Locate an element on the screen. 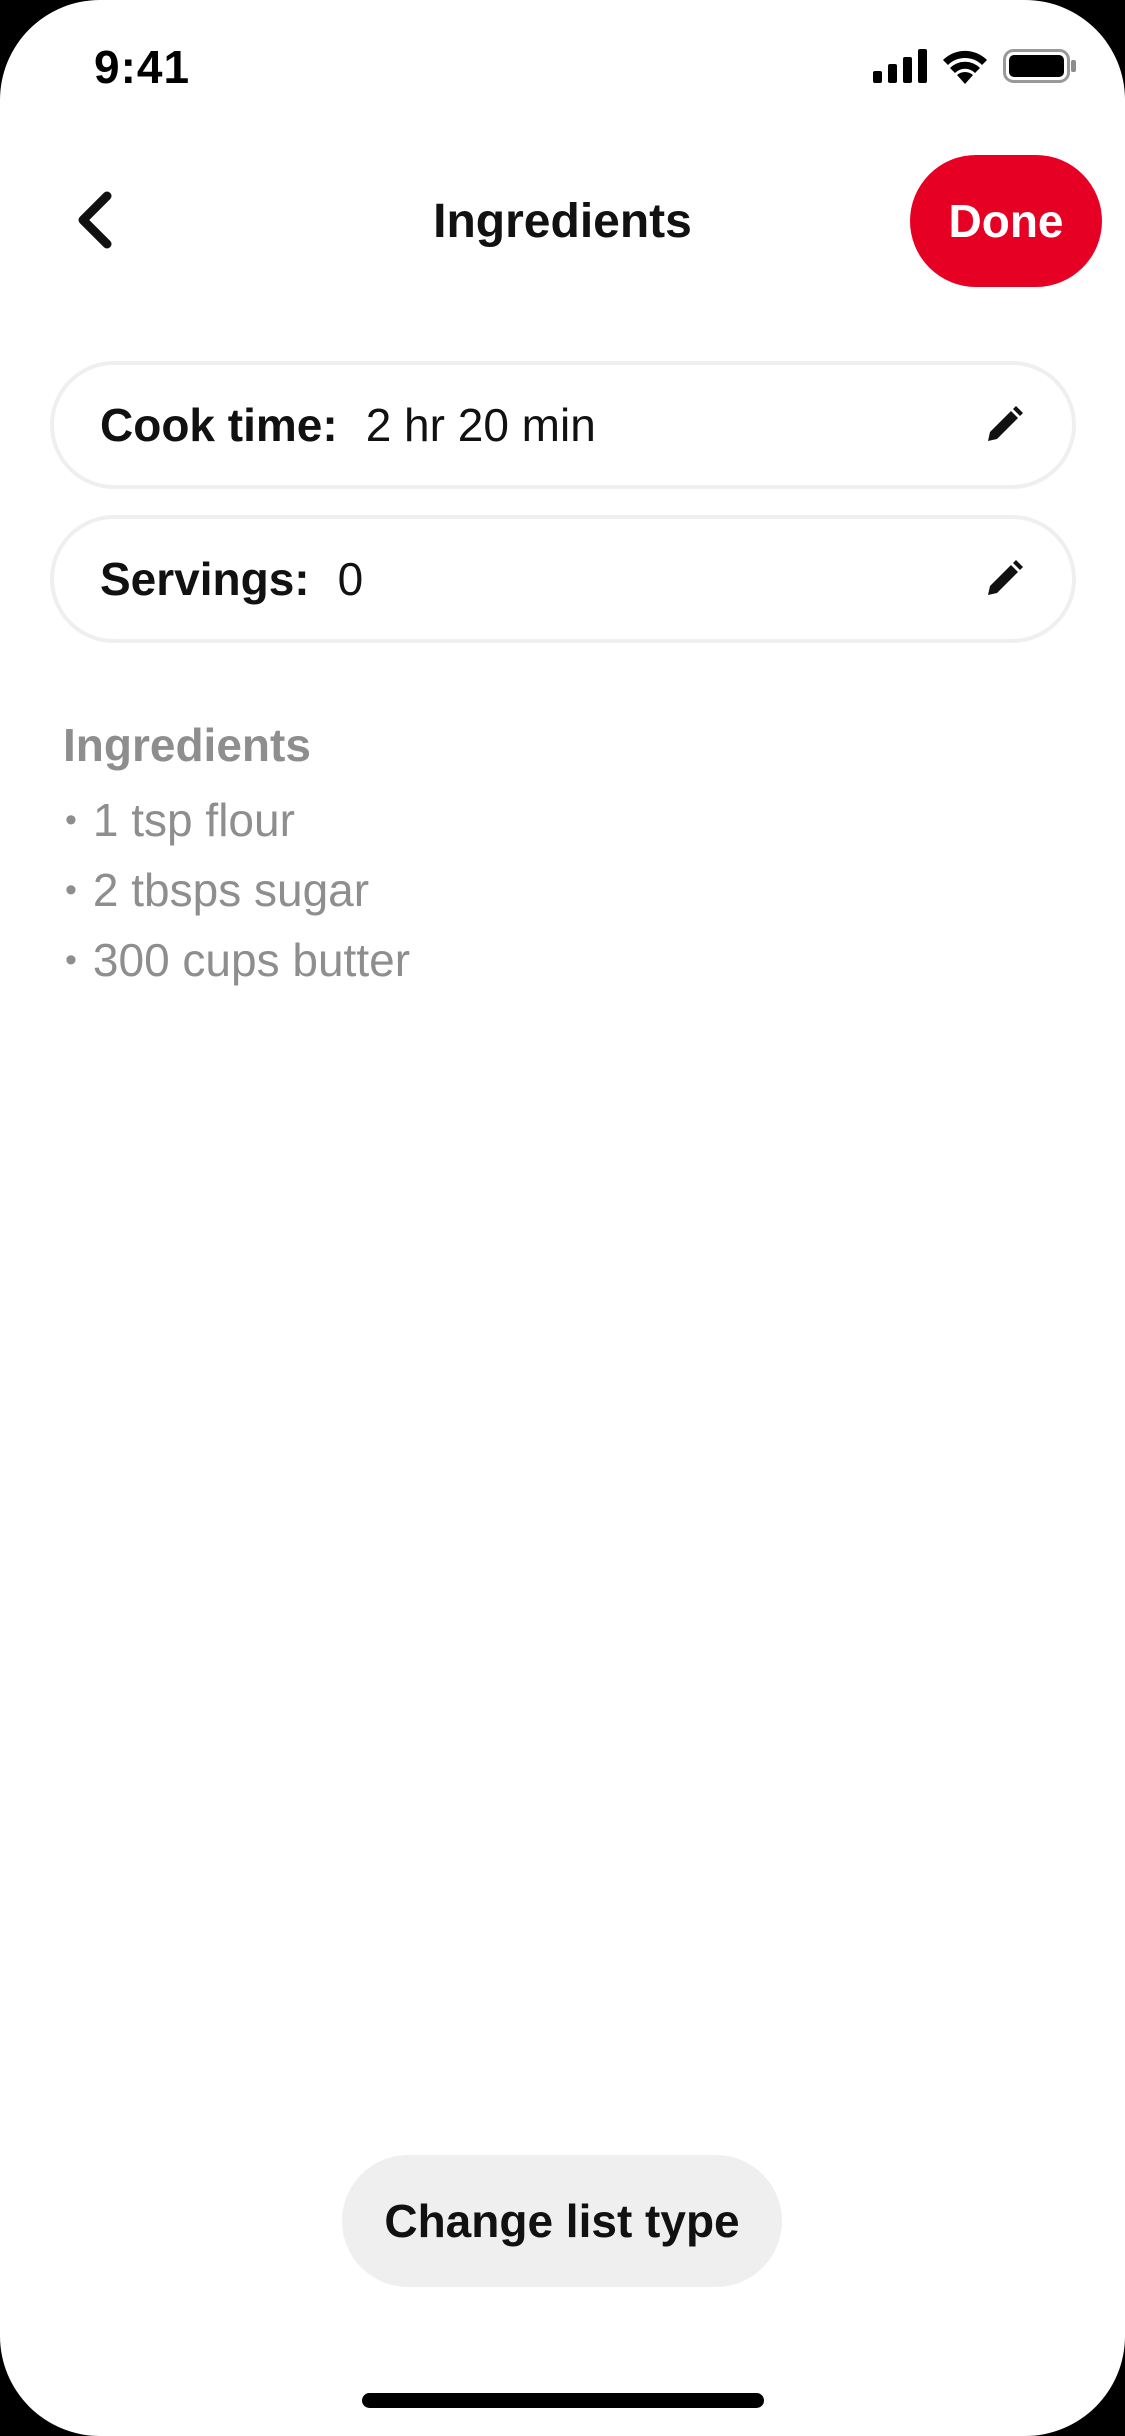 Image resolution: width=1125 pixels, height=2436 pixels. list-item: • 2 tbsps sugar is located at coordinates (553, 890).